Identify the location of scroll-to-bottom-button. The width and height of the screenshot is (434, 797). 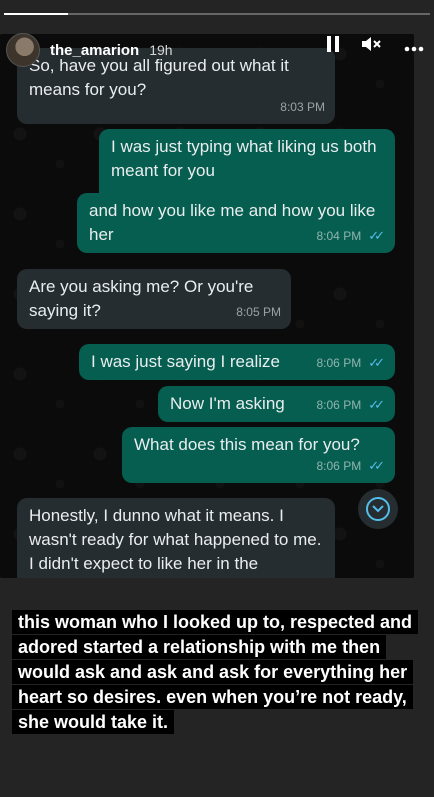
(378, 509).